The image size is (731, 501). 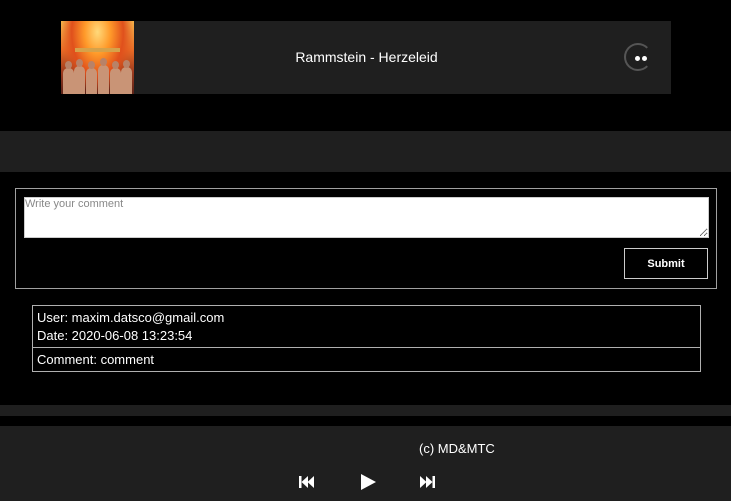 I want to click on comment-user: User: maxim.datsco@gmail.com, so click(x=131, y=317).